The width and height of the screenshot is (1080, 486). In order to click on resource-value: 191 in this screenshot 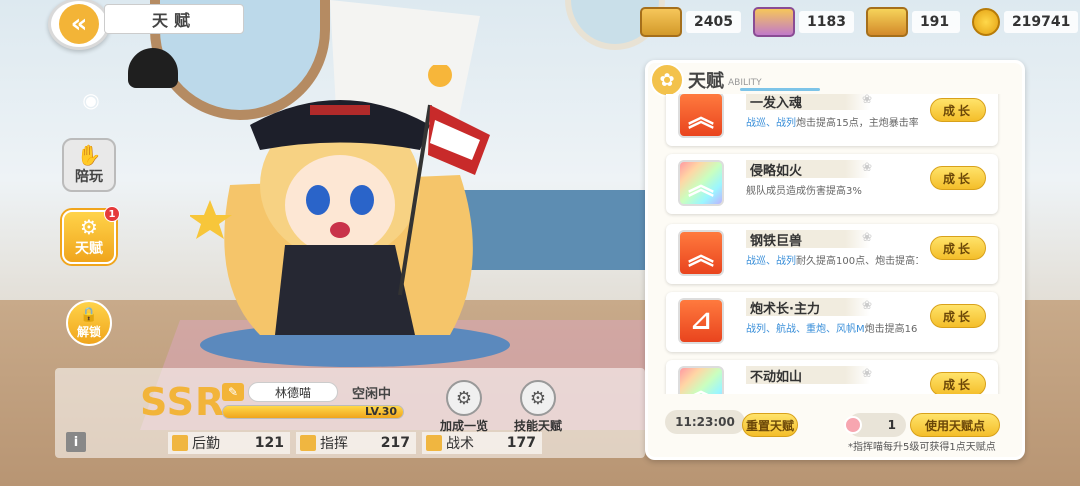, I will do `click(935, 22)`.